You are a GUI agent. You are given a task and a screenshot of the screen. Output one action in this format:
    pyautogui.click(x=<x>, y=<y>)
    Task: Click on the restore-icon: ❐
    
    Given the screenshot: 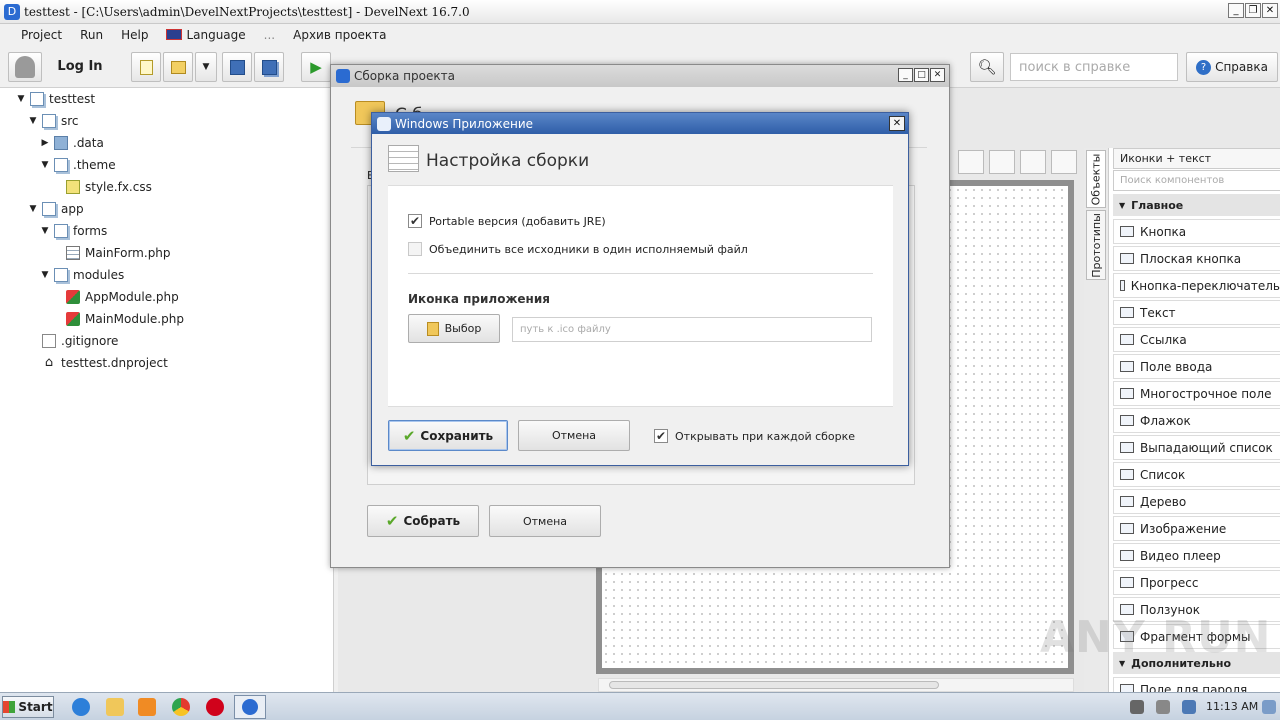 What is the action you would take?
    pyautogui.click(x=1253, y=10)
    